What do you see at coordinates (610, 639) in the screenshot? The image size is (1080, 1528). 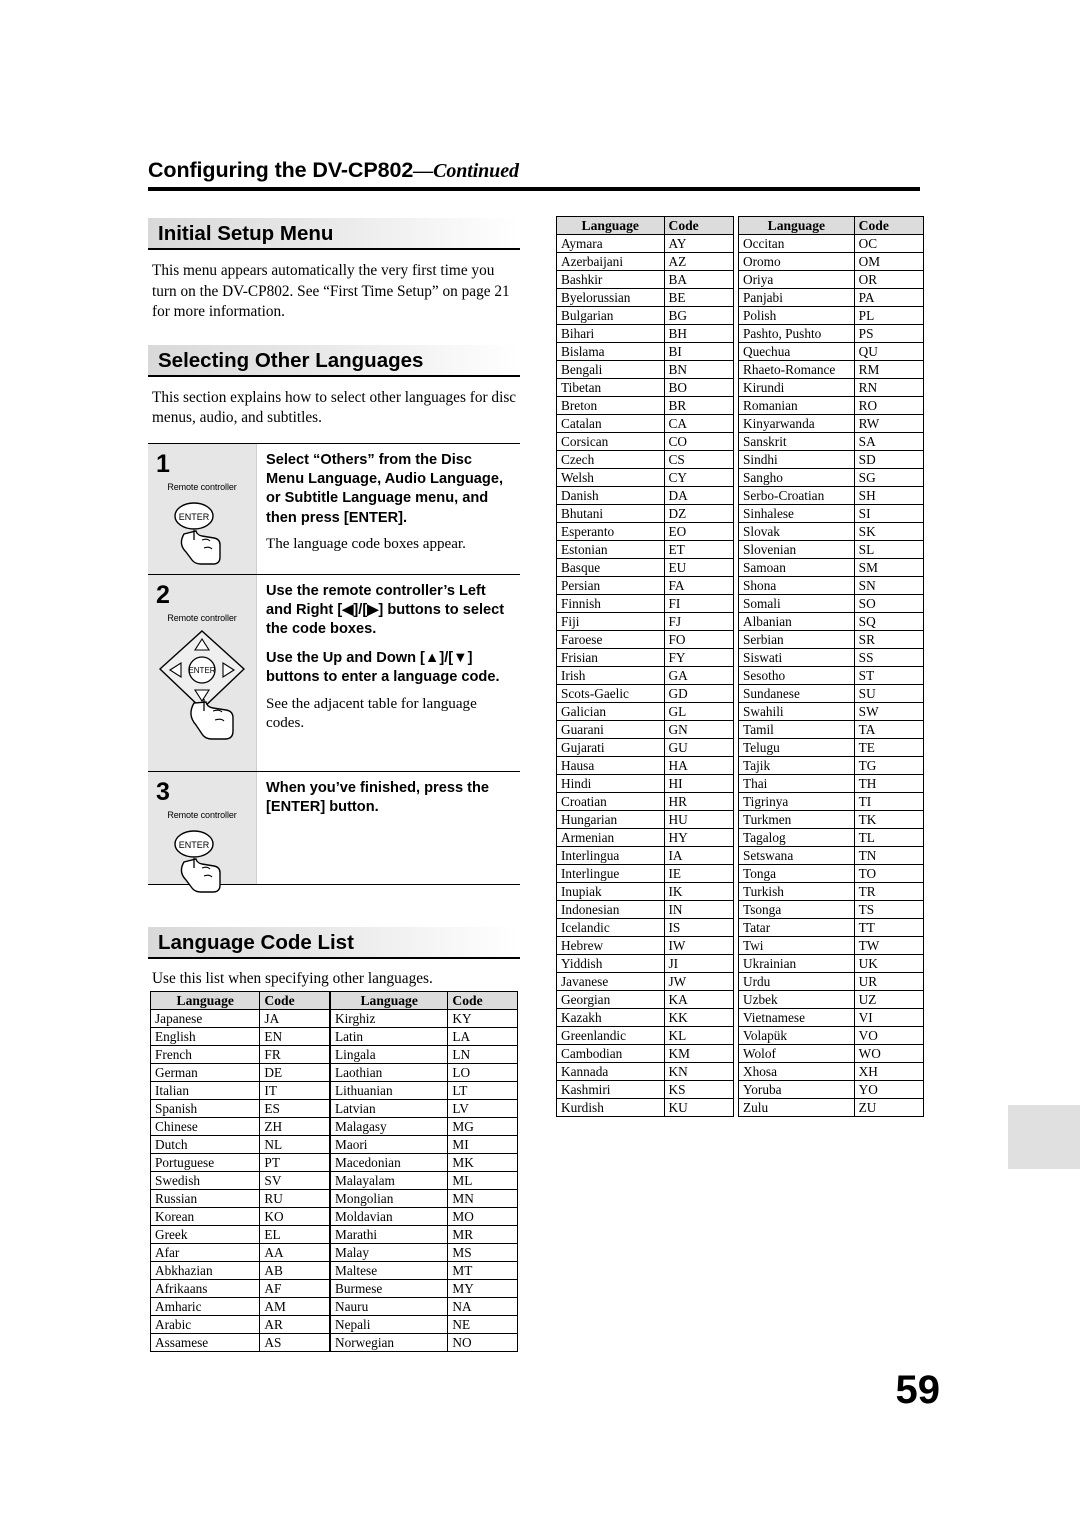 I see `cell-language: Faroese` at bounding box center [610, 639].